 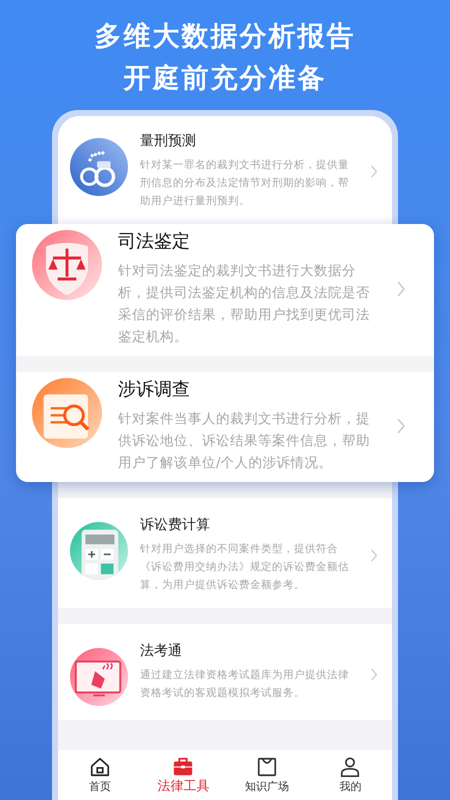 What do you see at coordinates (67, 413) in the screenshot?
I see `document-search-icon` at bounding box center [67, 413].